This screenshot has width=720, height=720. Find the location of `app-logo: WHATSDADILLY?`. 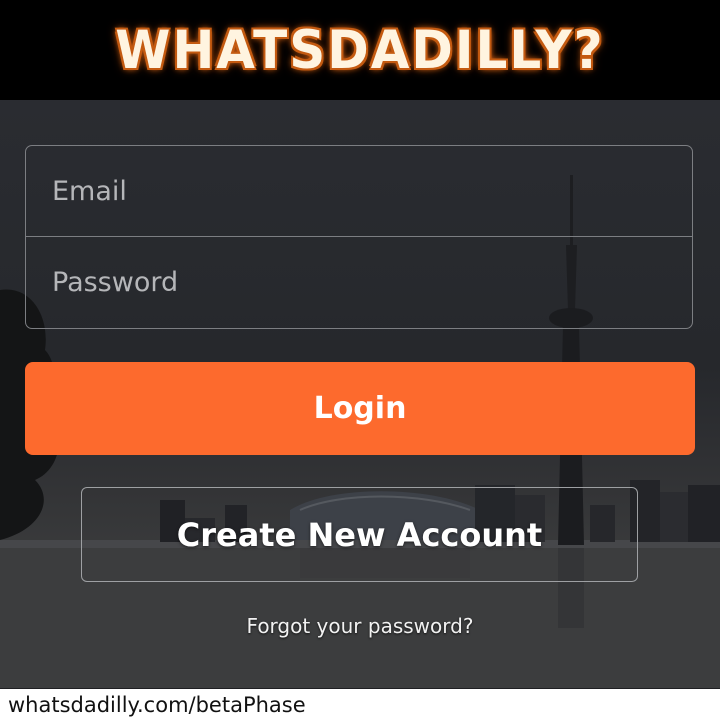

app-logo: WHATSDADILLY? is located at coordinates (360, 50).